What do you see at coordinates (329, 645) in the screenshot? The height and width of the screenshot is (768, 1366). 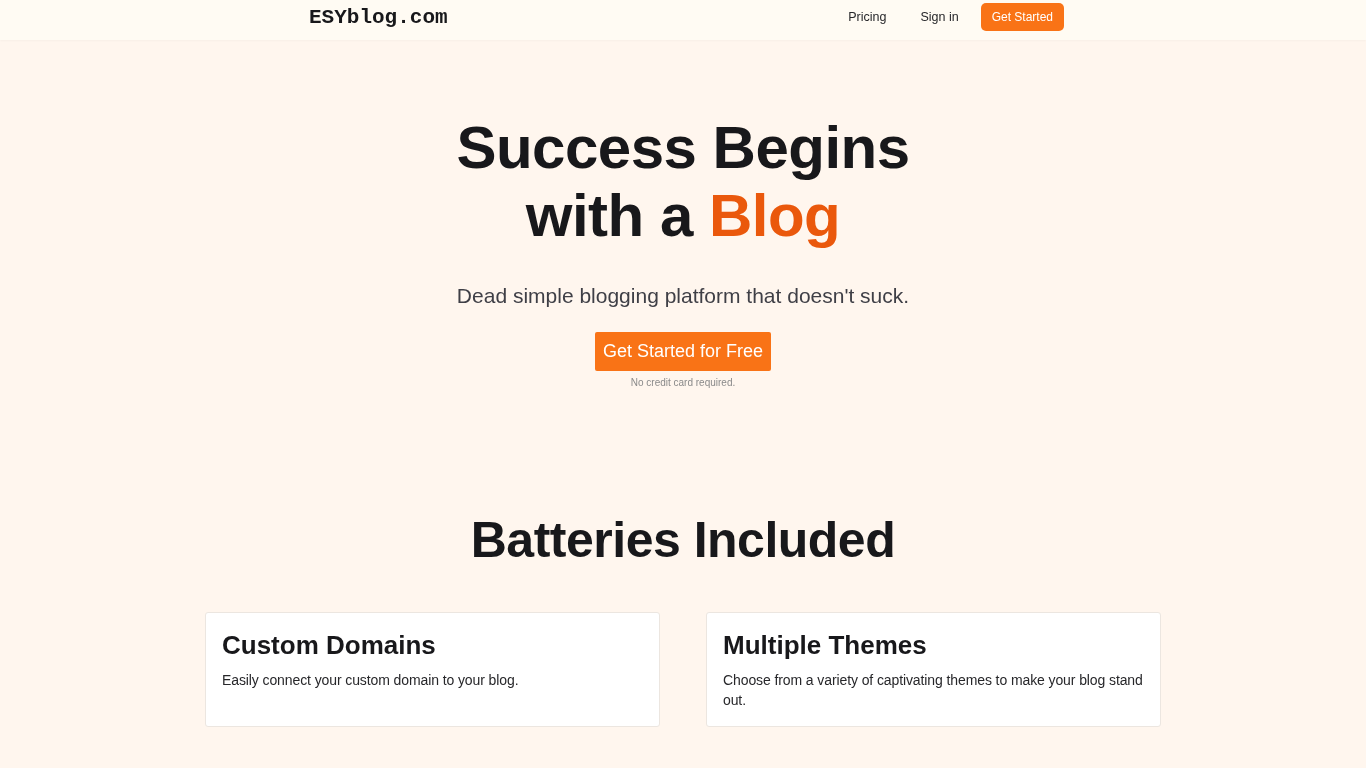 I see `feature-title: Custom Domains` at bounding box center [329, 645].